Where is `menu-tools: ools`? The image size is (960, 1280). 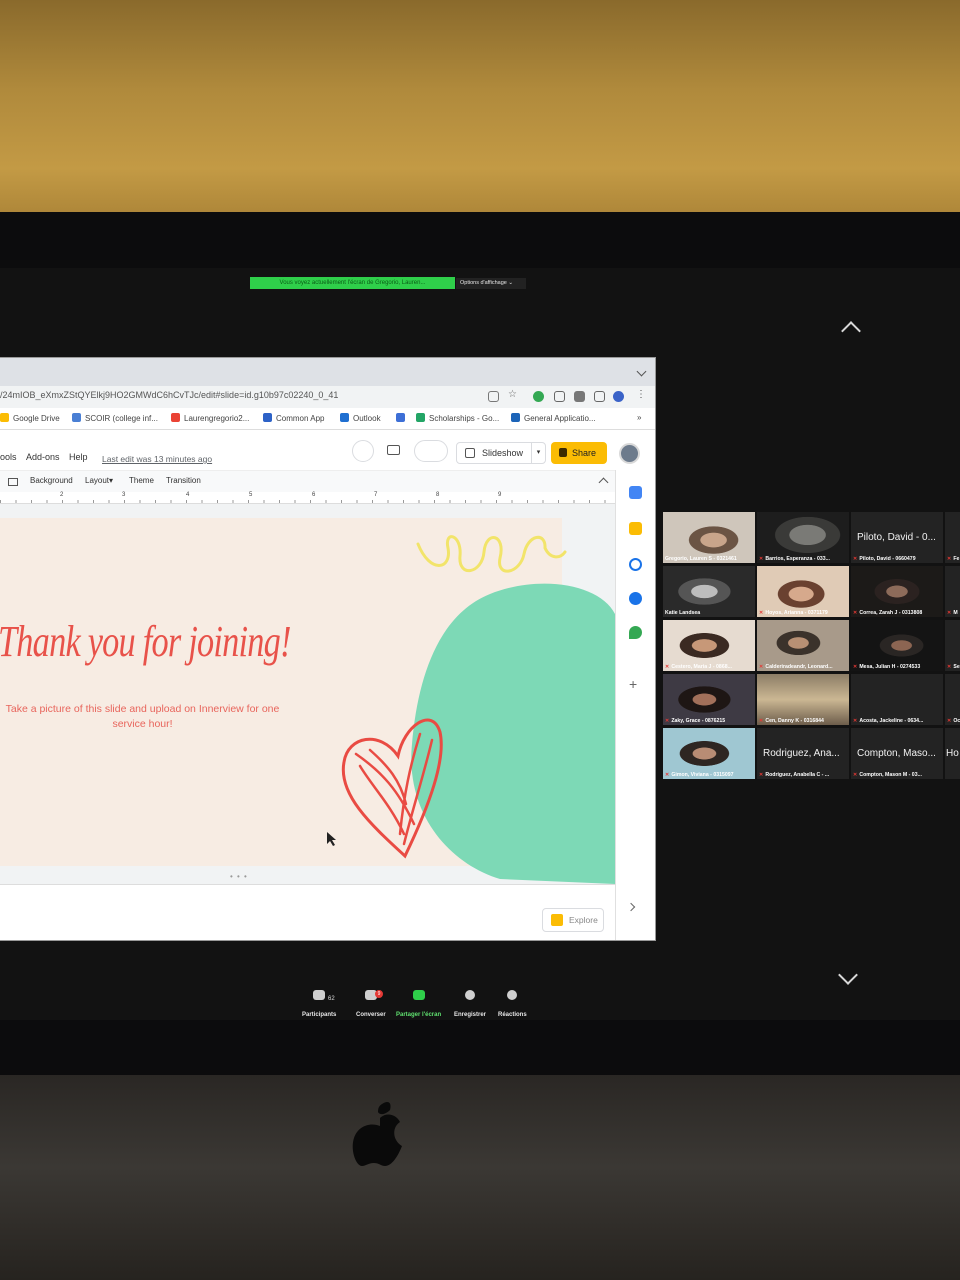
menu-tools: ools is located at coordinates (8, 457).